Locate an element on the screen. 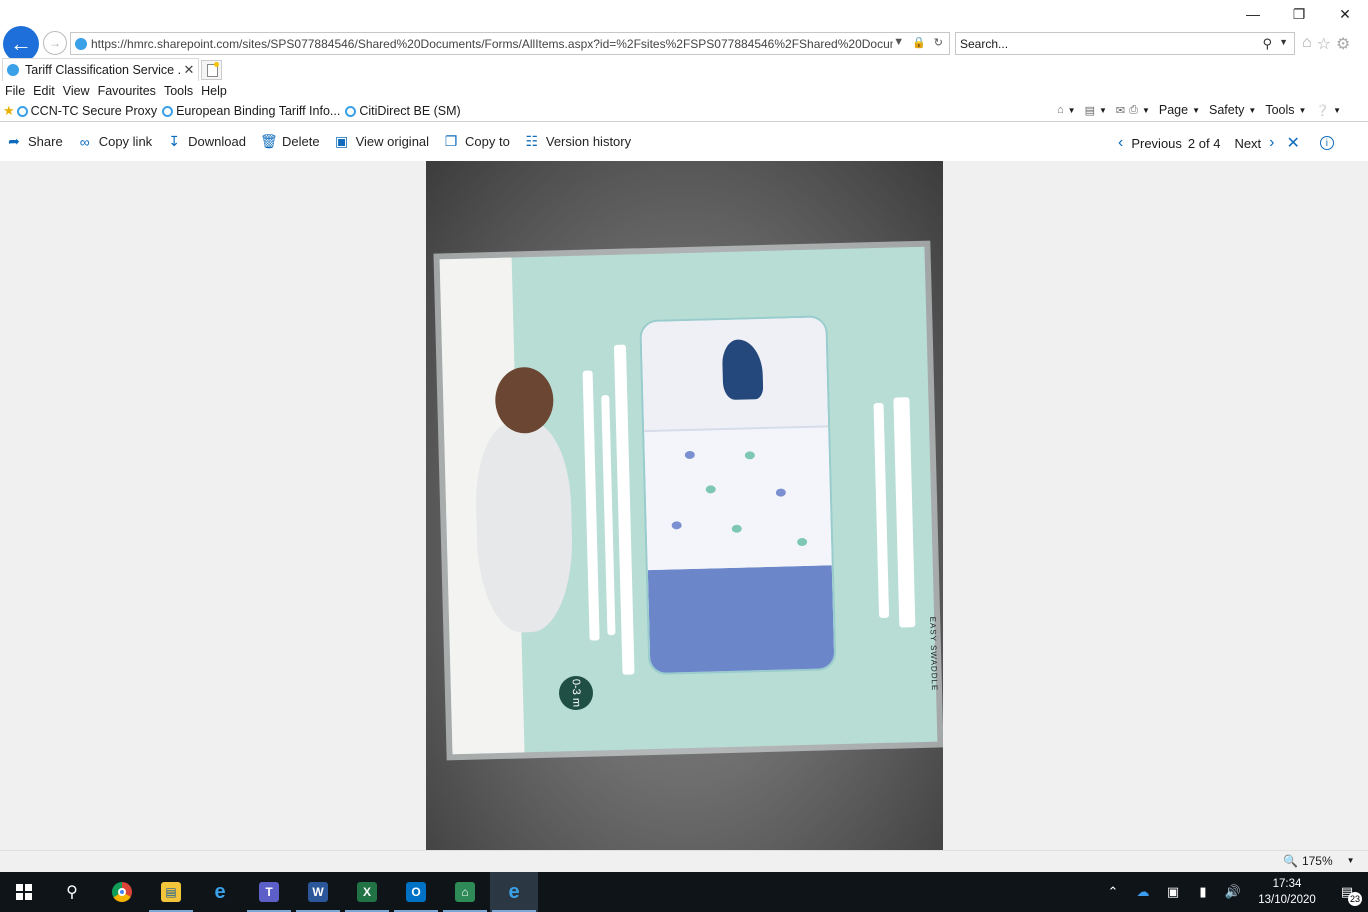 Image resolution: width=1368 pixels, height=912 pixels. favourite-ccn-tc: CCN-TC Secure Proxy is located at coordinates (87, 111).